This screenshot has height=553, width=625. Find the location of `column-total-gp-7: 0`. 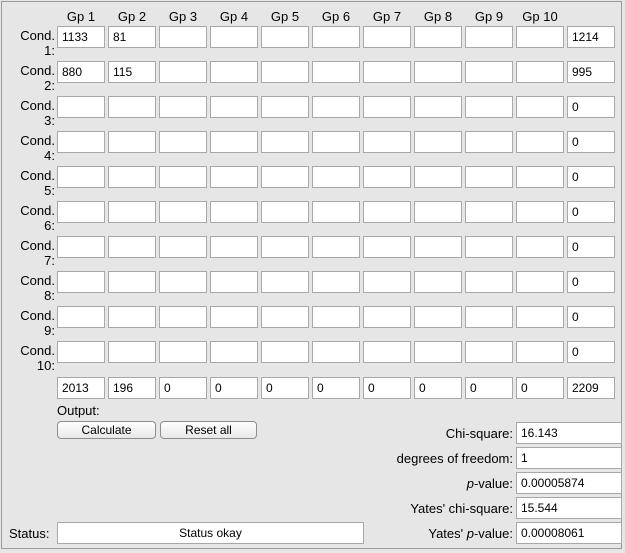

column-total-gp-7: 0 is located at coordinates (387, 388).